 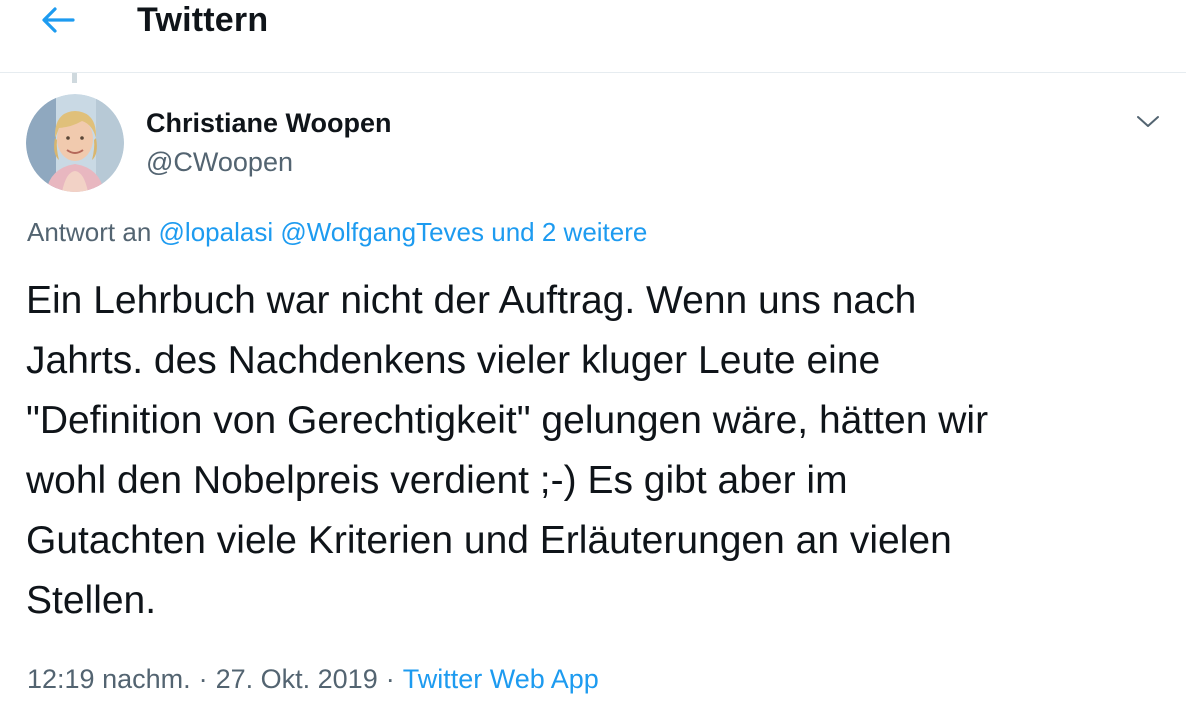 What do you see at coordinates (219, 162) in the screenshot?
I see `author-handle: @CWoopen` at bounding box center [219, 162].